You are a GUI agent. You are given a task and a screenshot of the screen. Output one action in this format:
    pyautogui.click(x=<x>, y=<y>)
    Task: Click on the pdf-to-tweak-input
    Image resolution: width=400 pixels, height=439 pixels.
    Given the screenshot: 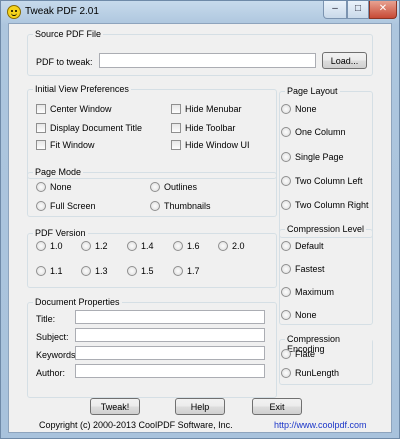 What is the action you would take?
    pyautogui.click(x=207, y=60)
    